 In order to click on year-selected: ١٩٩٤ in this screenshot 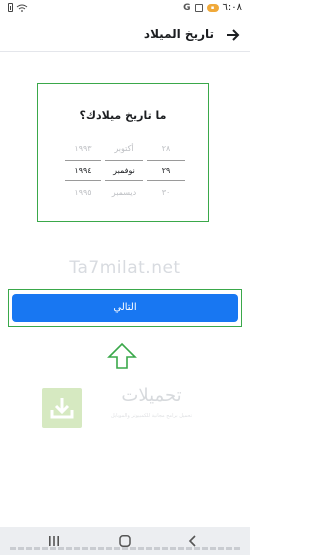, I will do `click(83, 171)`.